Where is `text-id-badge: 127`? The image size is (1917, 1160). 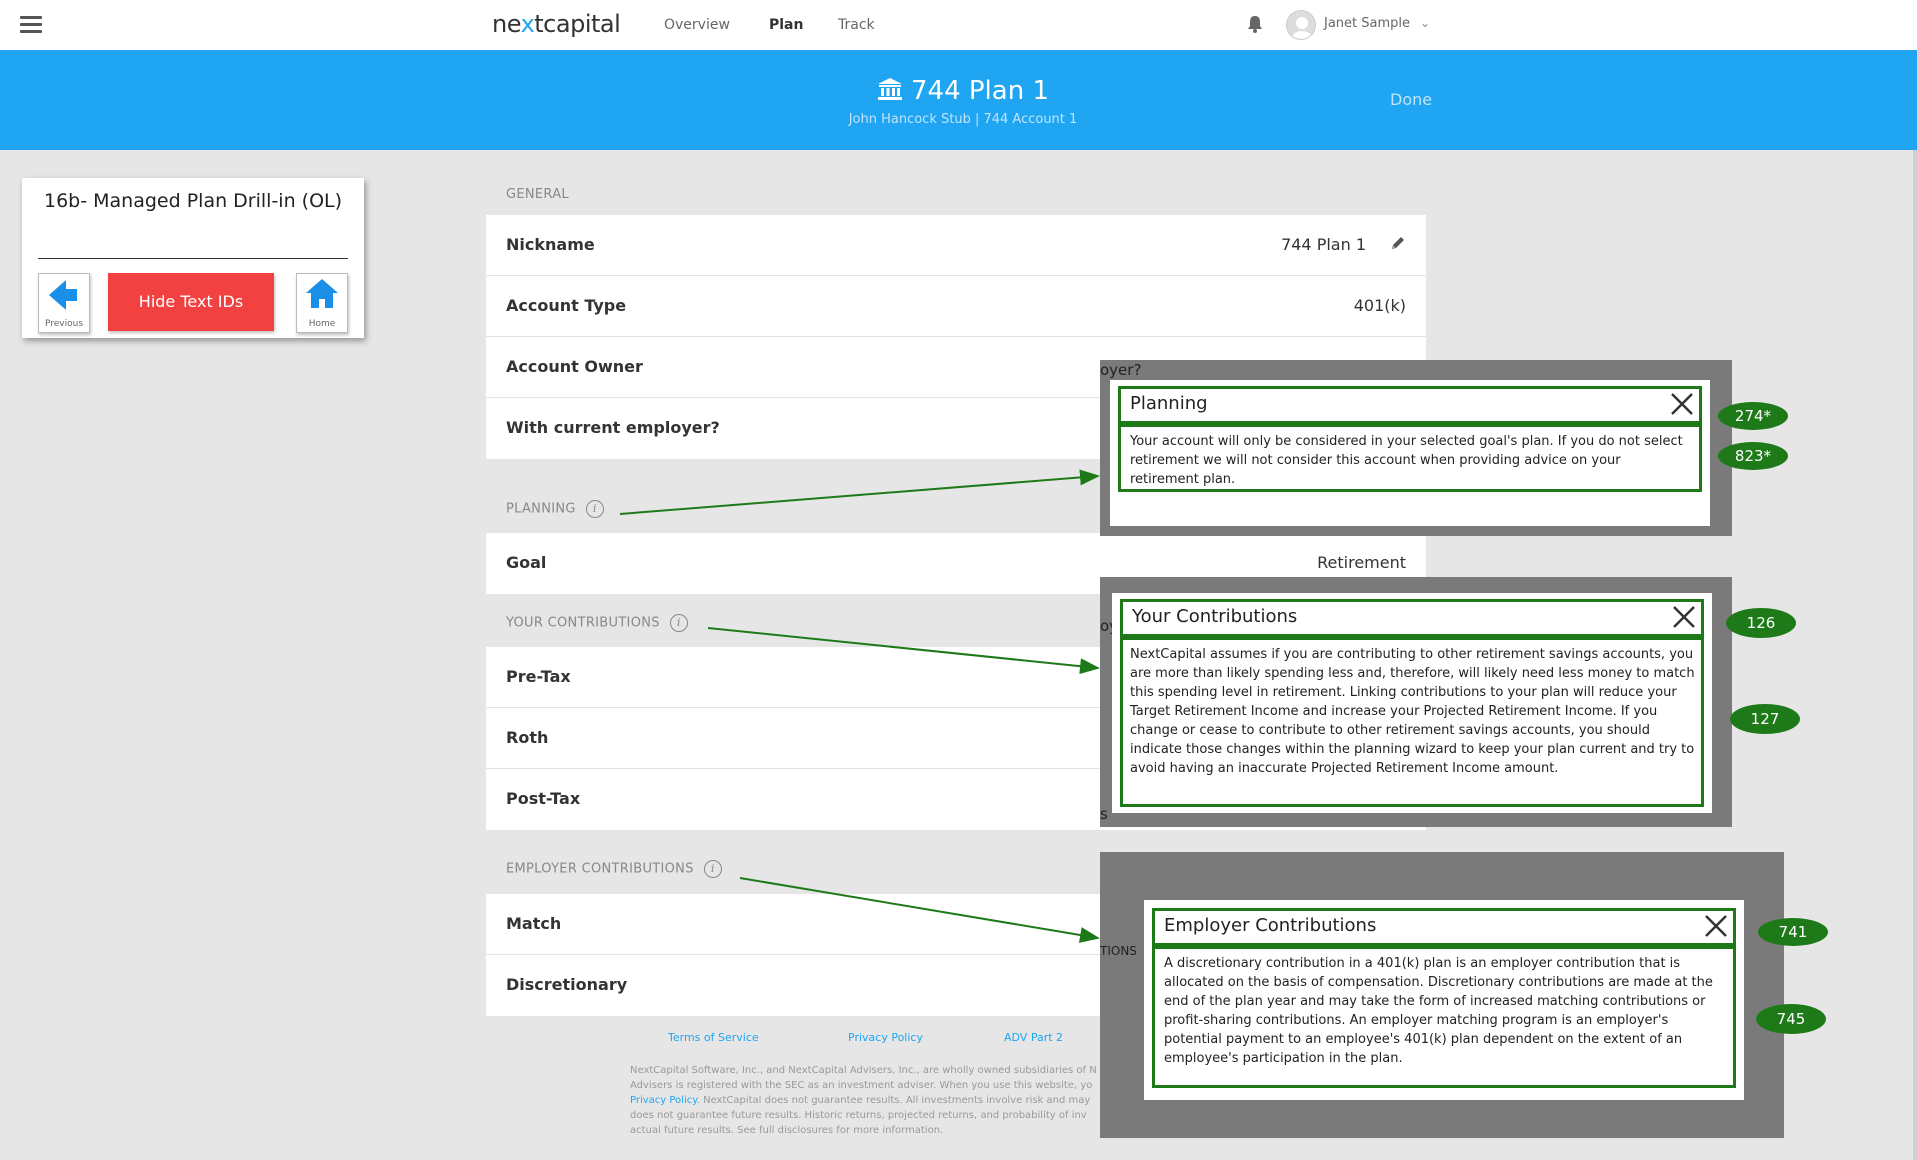 text-id-badge: 127 is located at coordinates (1765, 719).